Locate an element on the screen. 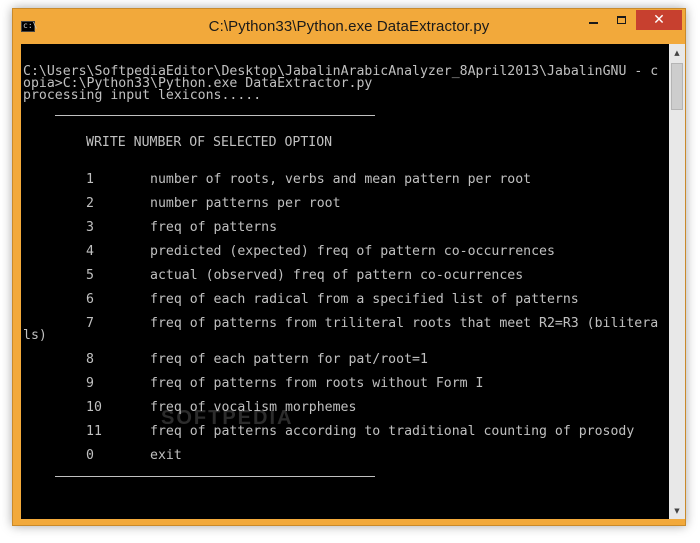  option-number: 6 is located at coordinates (90, 299).